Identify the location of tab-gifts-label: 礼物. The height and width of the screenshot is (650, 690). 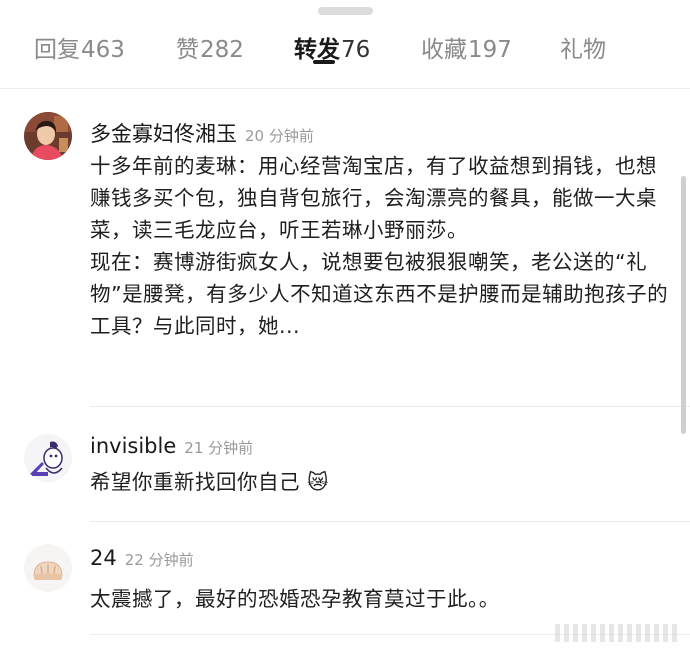
(583, 50).